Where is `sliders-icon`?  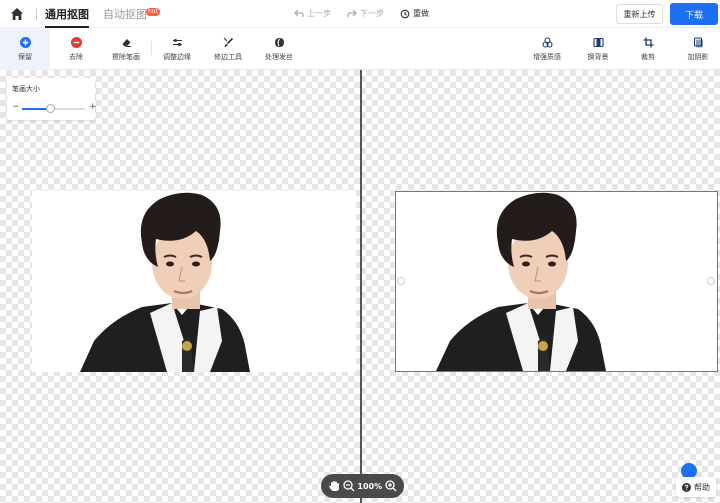
sliders-icon is located at coordinates (177, 42).